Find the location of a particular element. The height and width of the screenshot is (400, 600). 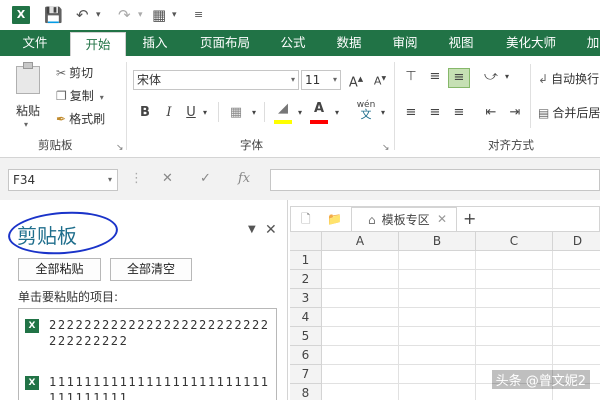

bold-button: B is located at coordinates (145, 113).